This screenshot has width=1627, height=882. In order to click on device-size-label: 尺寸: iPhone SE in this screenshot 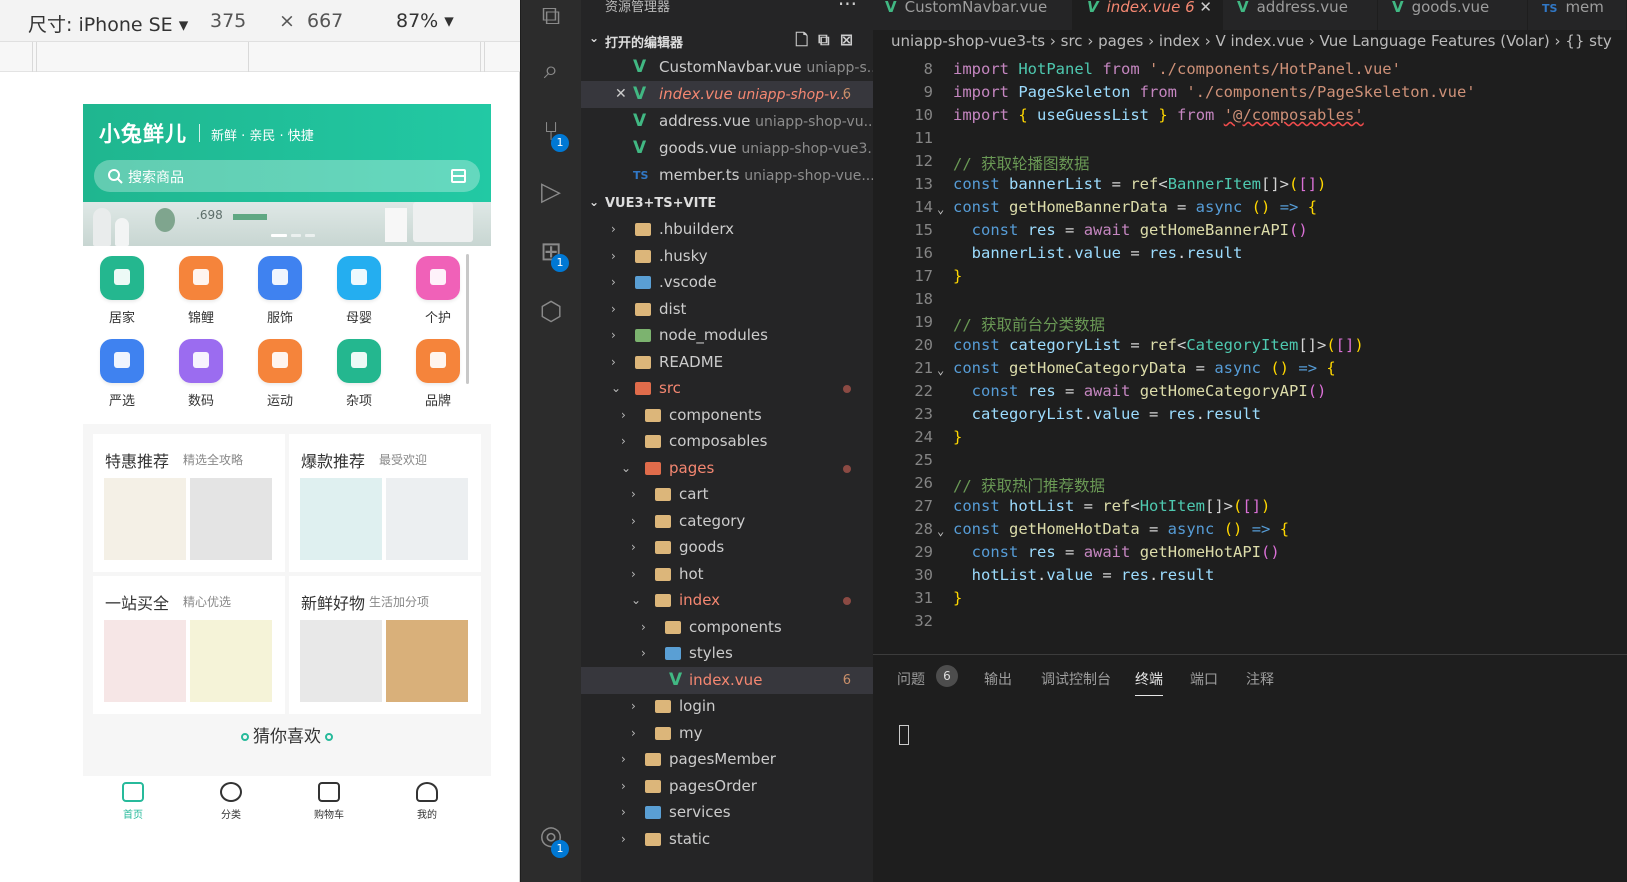, I will do `click(100, 25)`.